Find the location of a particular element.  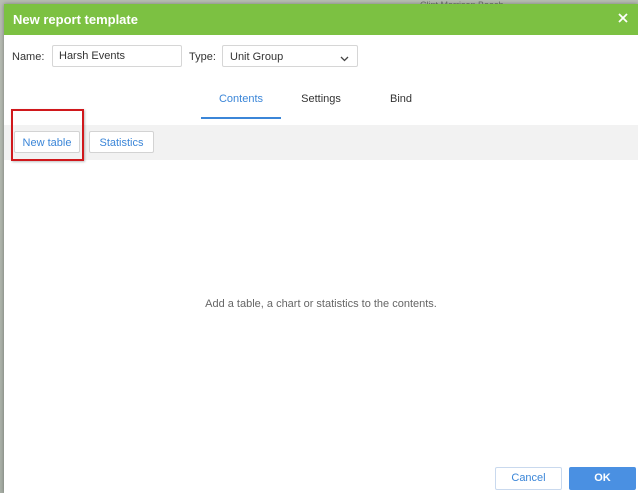

name-input is located at coordinates (117, 56).